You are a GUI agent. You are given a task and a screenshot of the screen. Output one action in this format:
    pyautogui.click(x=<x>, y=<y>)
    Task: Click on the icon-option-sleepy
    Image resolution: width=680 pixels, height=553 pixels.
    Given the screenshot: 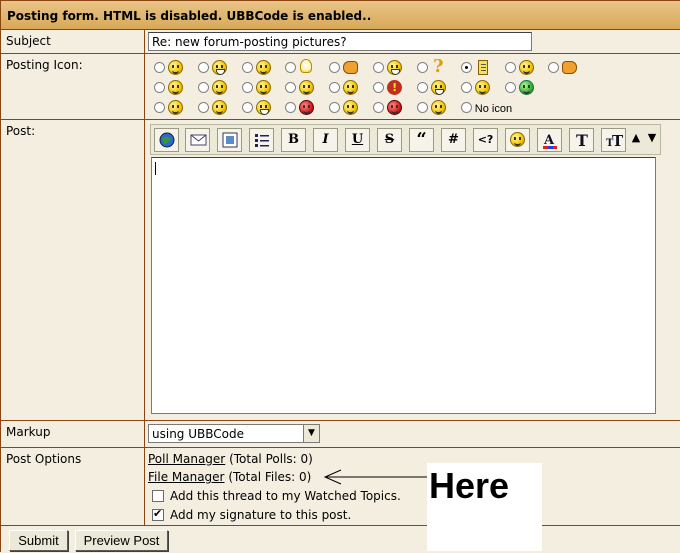 What is the action you would take?
    pyautogui.click(x=303, y=88)
    